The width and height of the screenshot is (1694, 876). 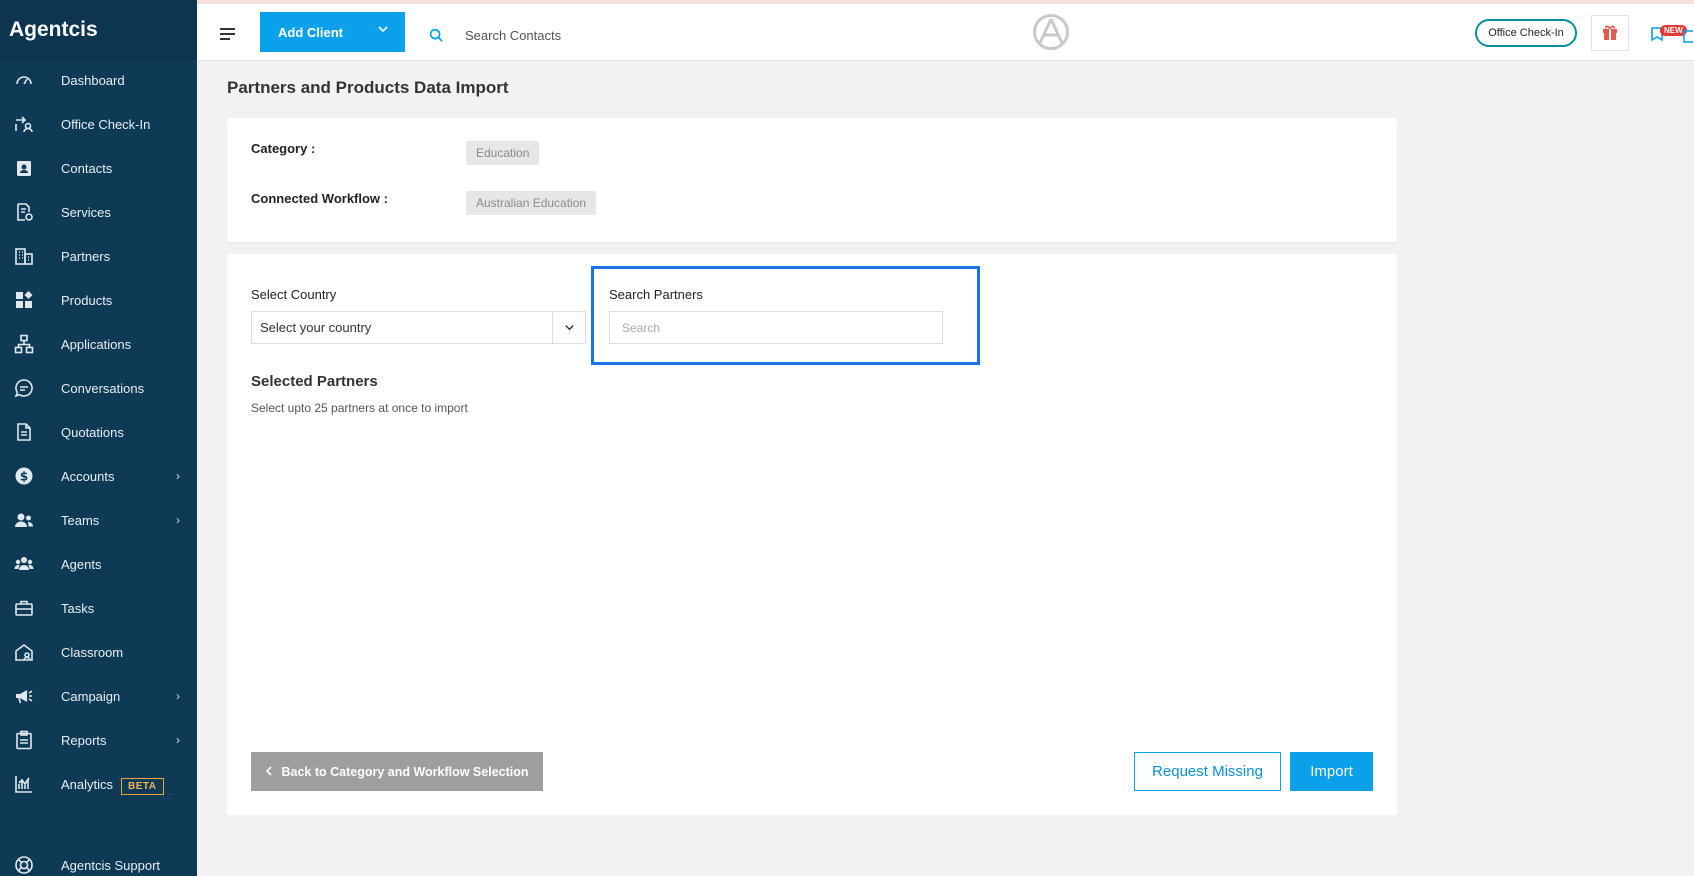 I want to click on search-contacts-input, so click(x=590, y=35).